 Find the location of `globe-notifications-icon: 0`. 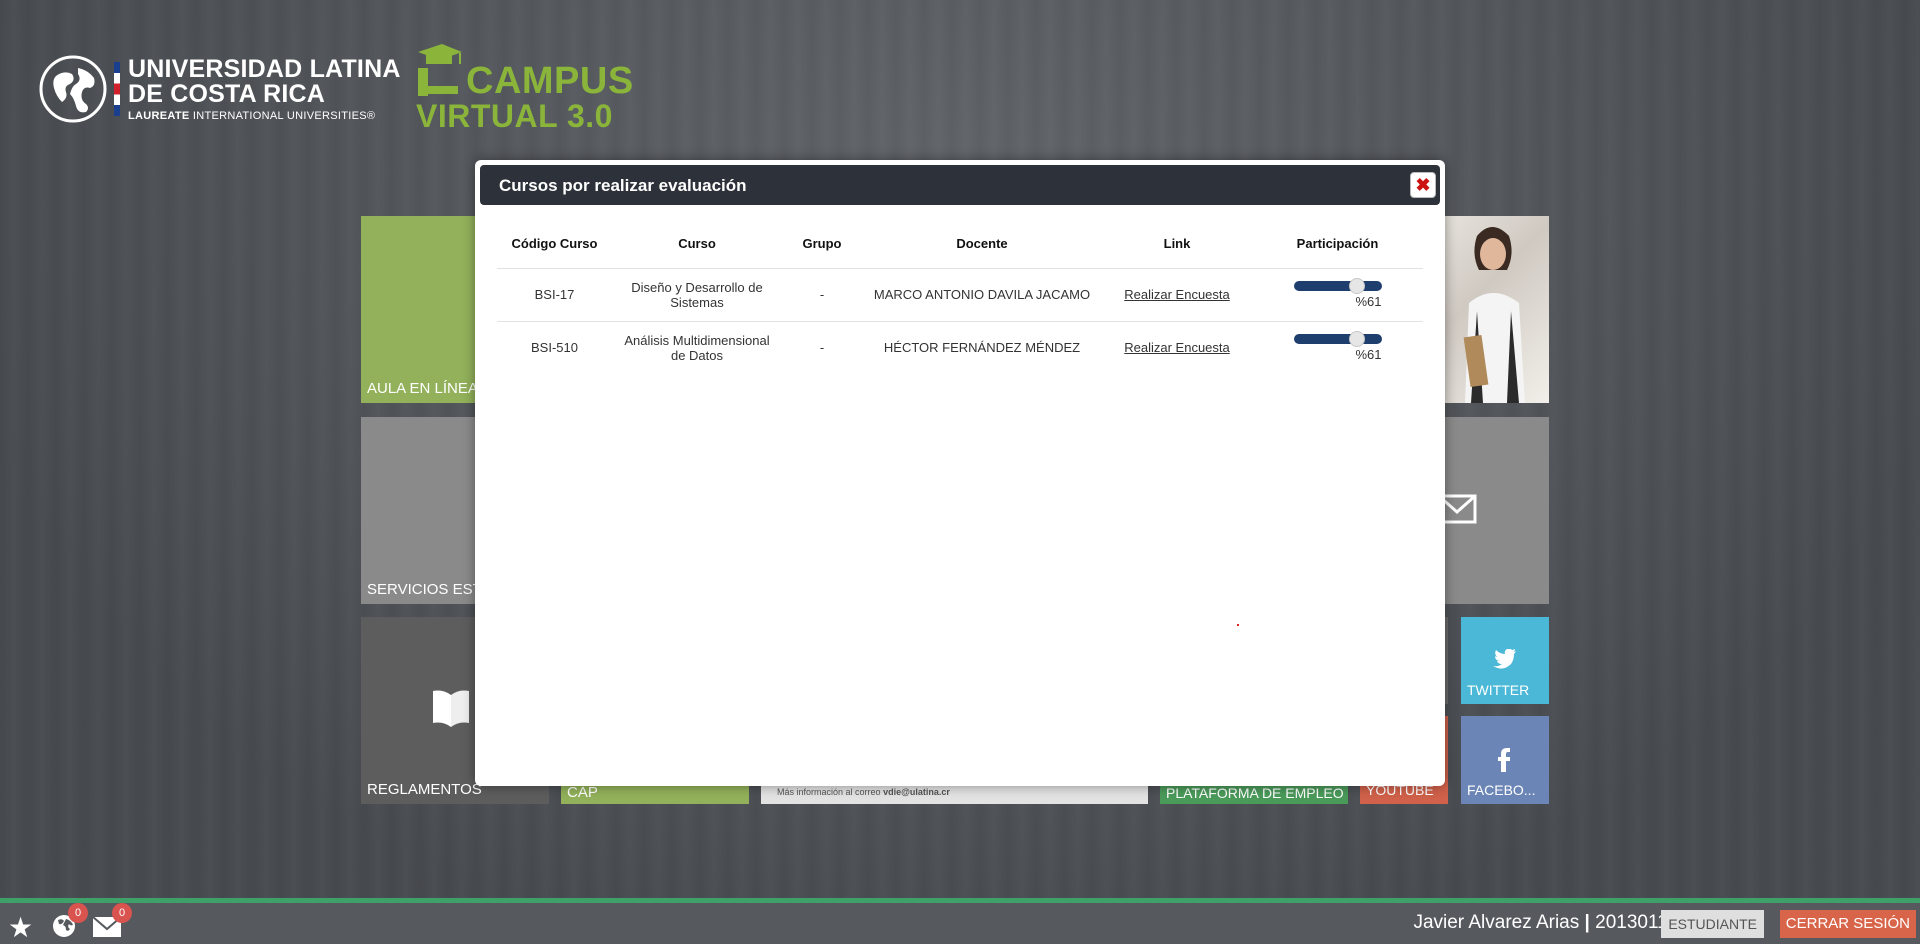

globe-notifications-icon: 0 is located at coordinates (69, 923).